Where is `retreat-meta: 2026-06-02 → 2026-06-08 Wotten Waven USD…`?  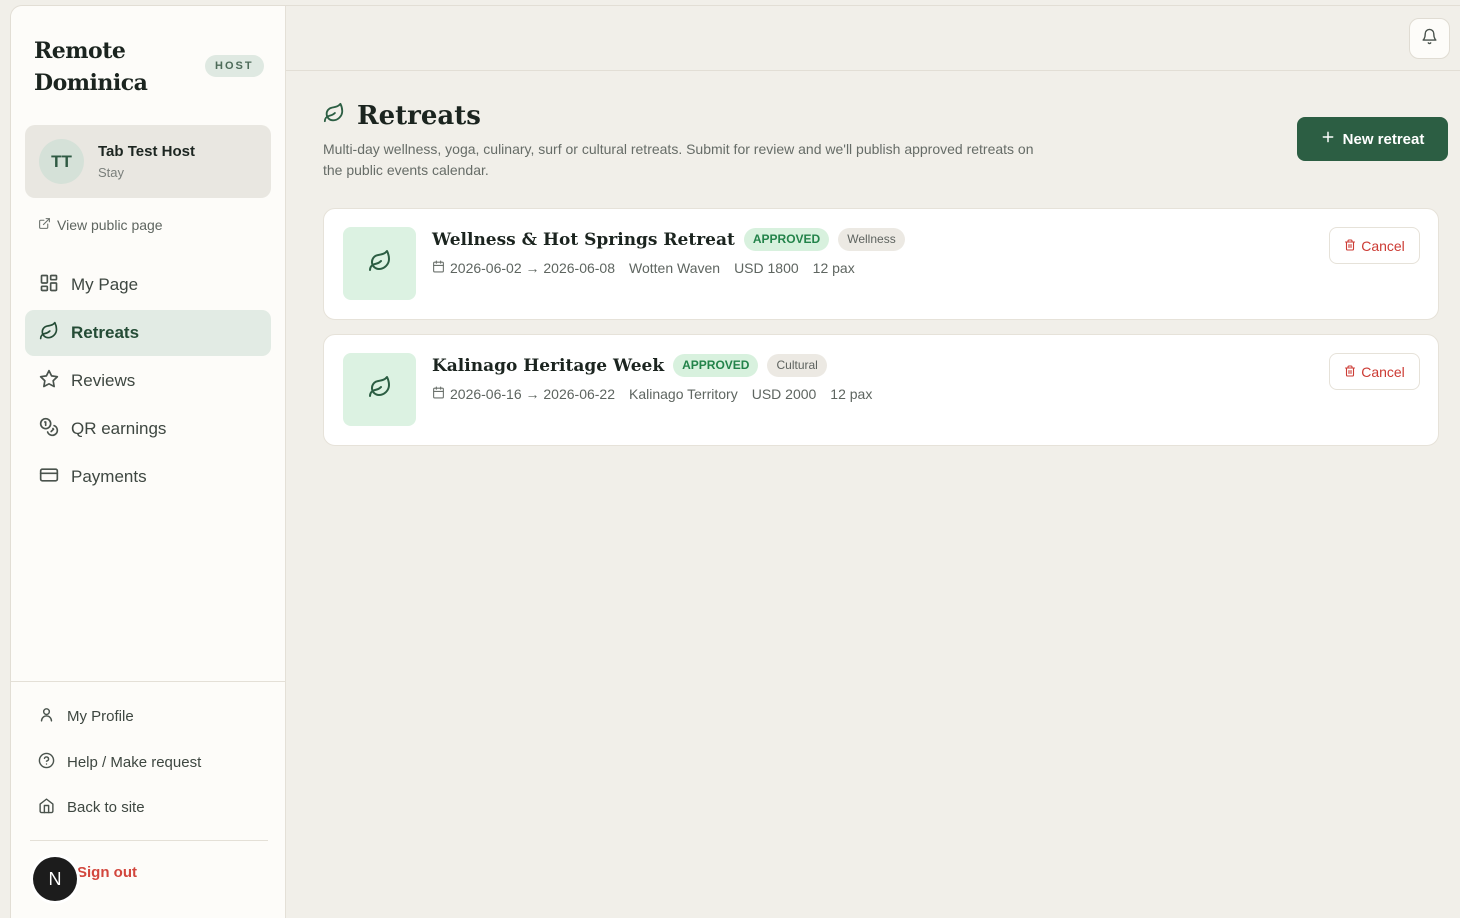
retreat-meta: 2026-06-02 → 2026-06-08 Wotten Waven USD… is located at coordinates (643, 268).